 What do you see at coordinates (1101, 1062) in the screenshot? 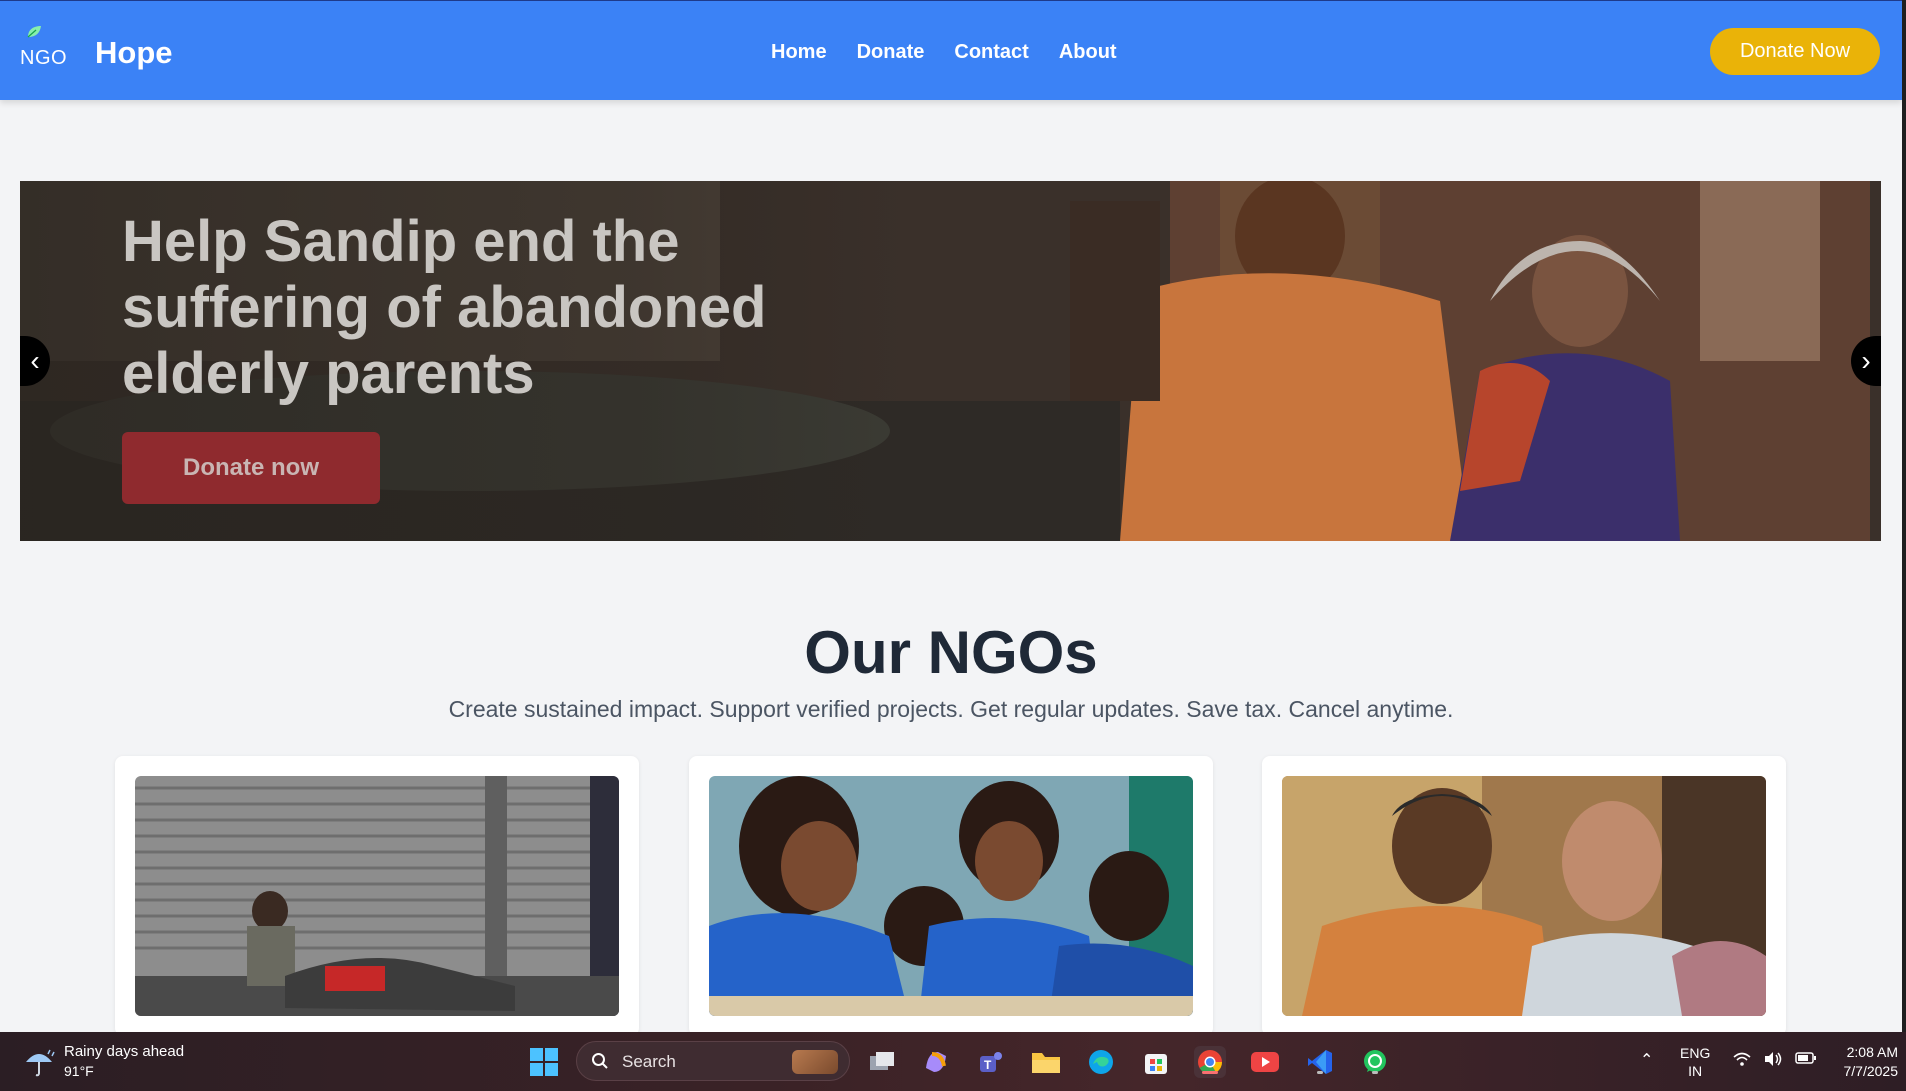
I see `edge-icon` at bounding box center [1101, 1062].